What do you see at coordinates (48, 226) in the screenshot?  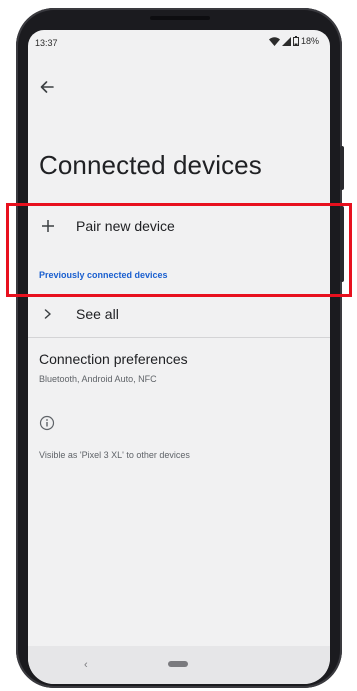 I see `plus-icon` at bounding box center [48, 226].